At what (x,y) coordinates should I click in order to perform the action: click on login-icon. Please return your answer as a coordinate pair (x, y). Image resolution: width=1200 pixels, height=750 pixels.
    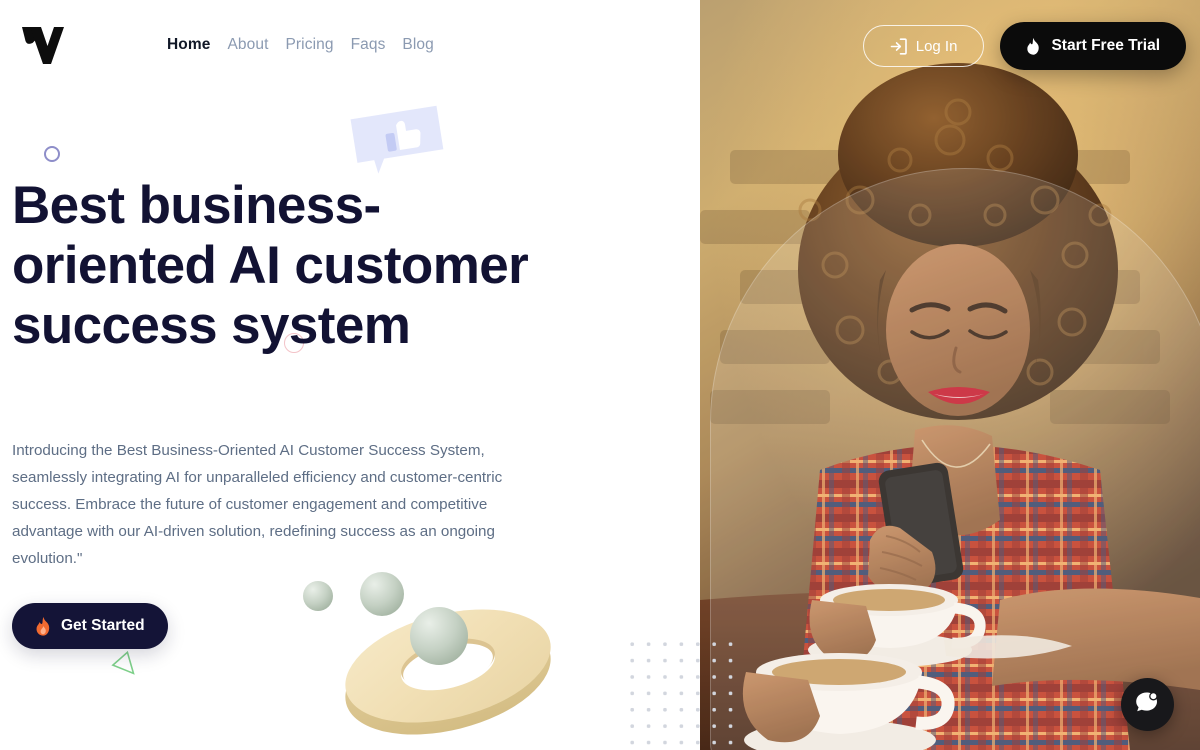
    Looking at the image, I should click on (898, 46).